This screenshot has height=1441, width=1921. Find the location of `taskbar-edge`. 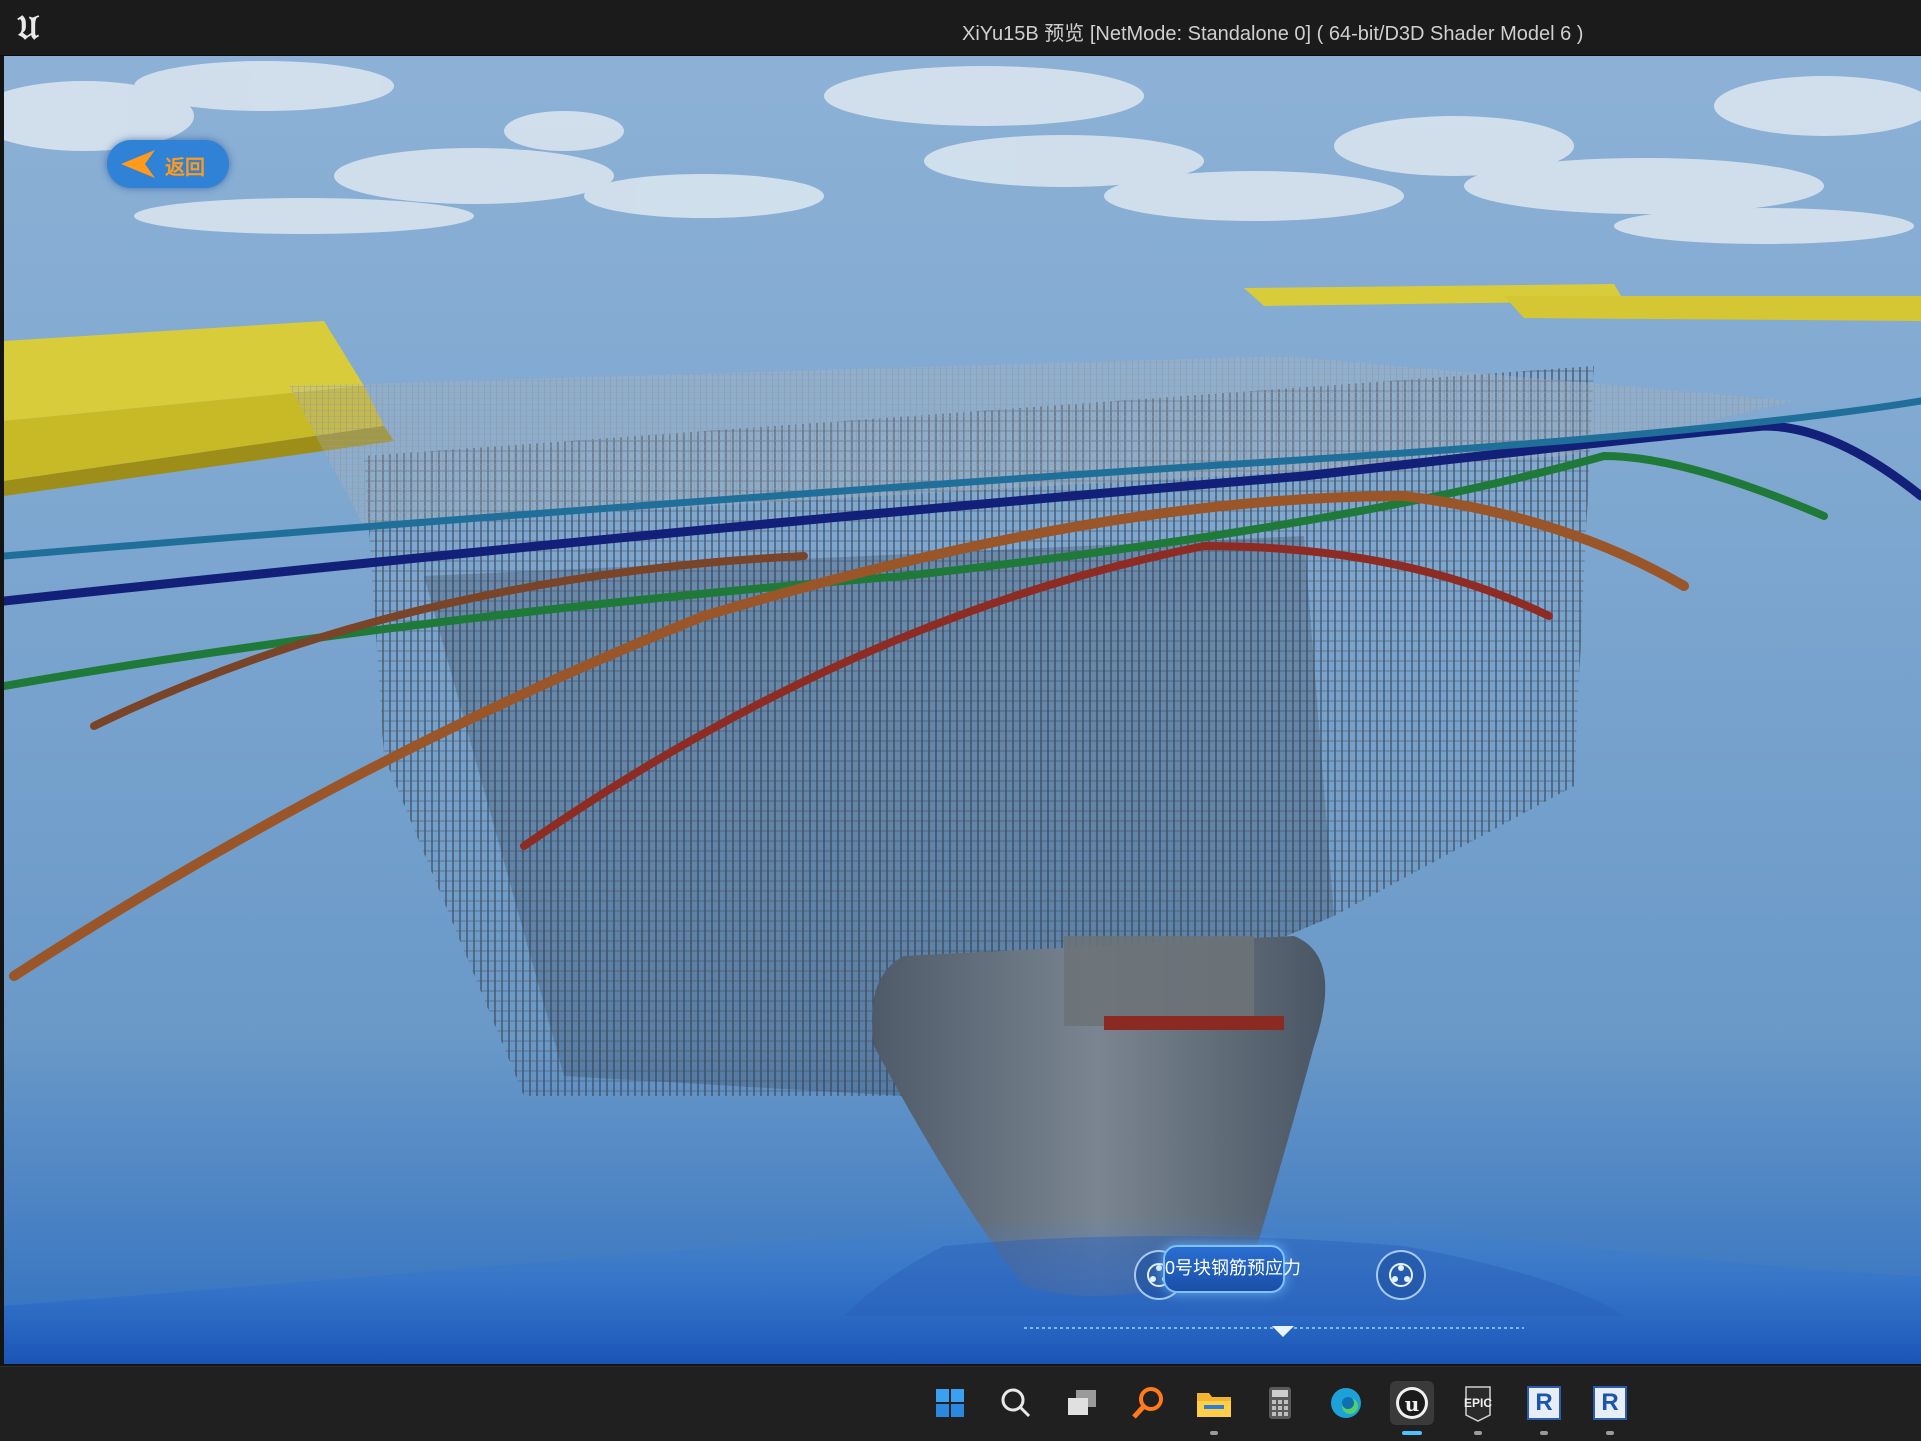

taskbar-edge is located at coordinates (1346, 1403).